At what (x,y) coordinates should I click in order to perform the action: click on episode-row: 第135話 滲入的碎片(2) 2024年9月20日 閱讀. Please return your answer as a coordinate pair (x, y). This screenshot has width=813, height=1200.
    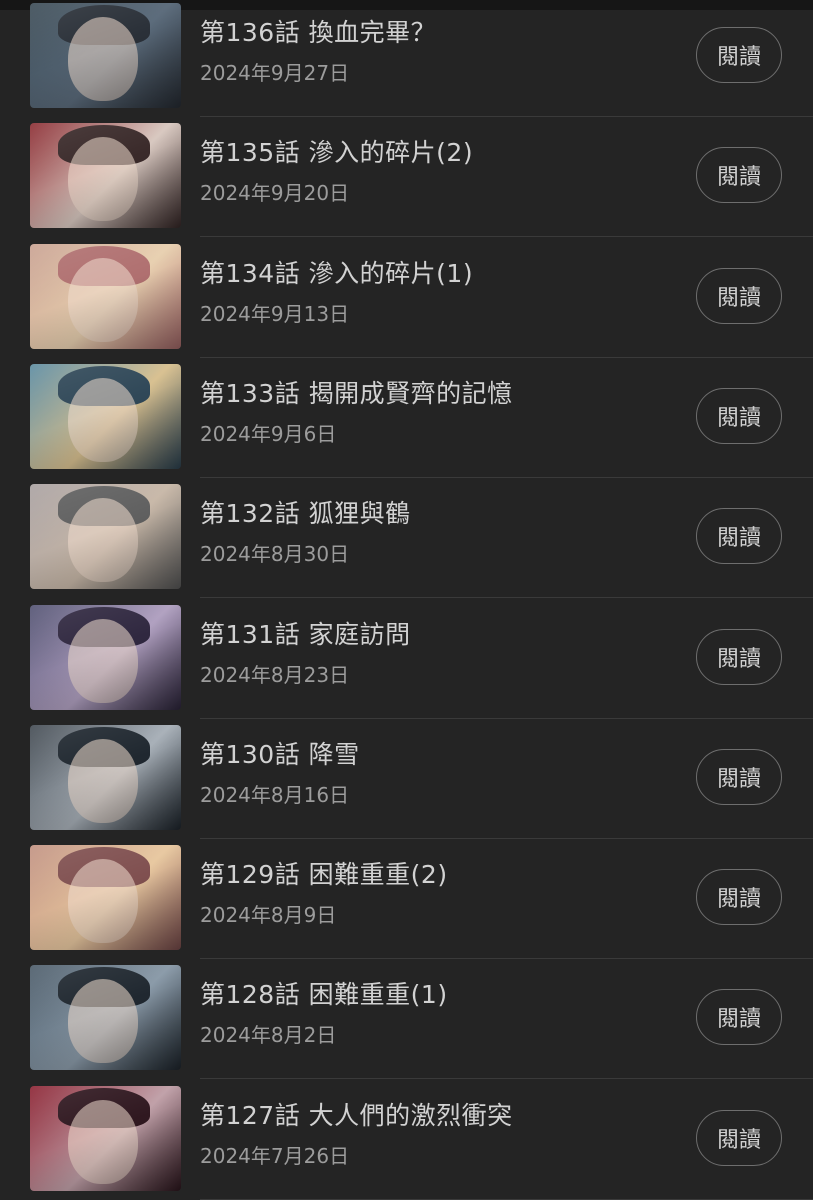
    Looking at the image, I should click on (406, 177).